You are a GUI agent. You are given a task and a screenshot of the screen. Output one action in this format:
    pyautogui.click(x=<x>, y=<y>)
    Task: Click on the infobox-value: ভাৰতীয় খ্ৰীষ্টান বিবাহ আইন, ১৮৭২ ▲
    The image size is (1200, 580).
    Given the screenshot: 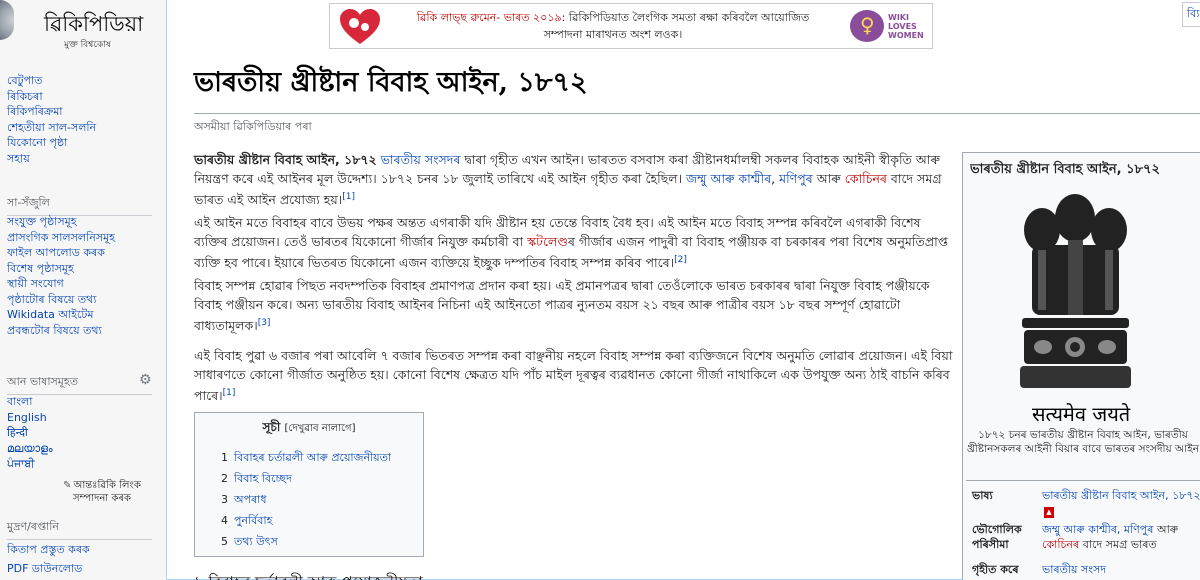 What is the action you would take?
    pyautogui.click(x=1121, y=503)
    